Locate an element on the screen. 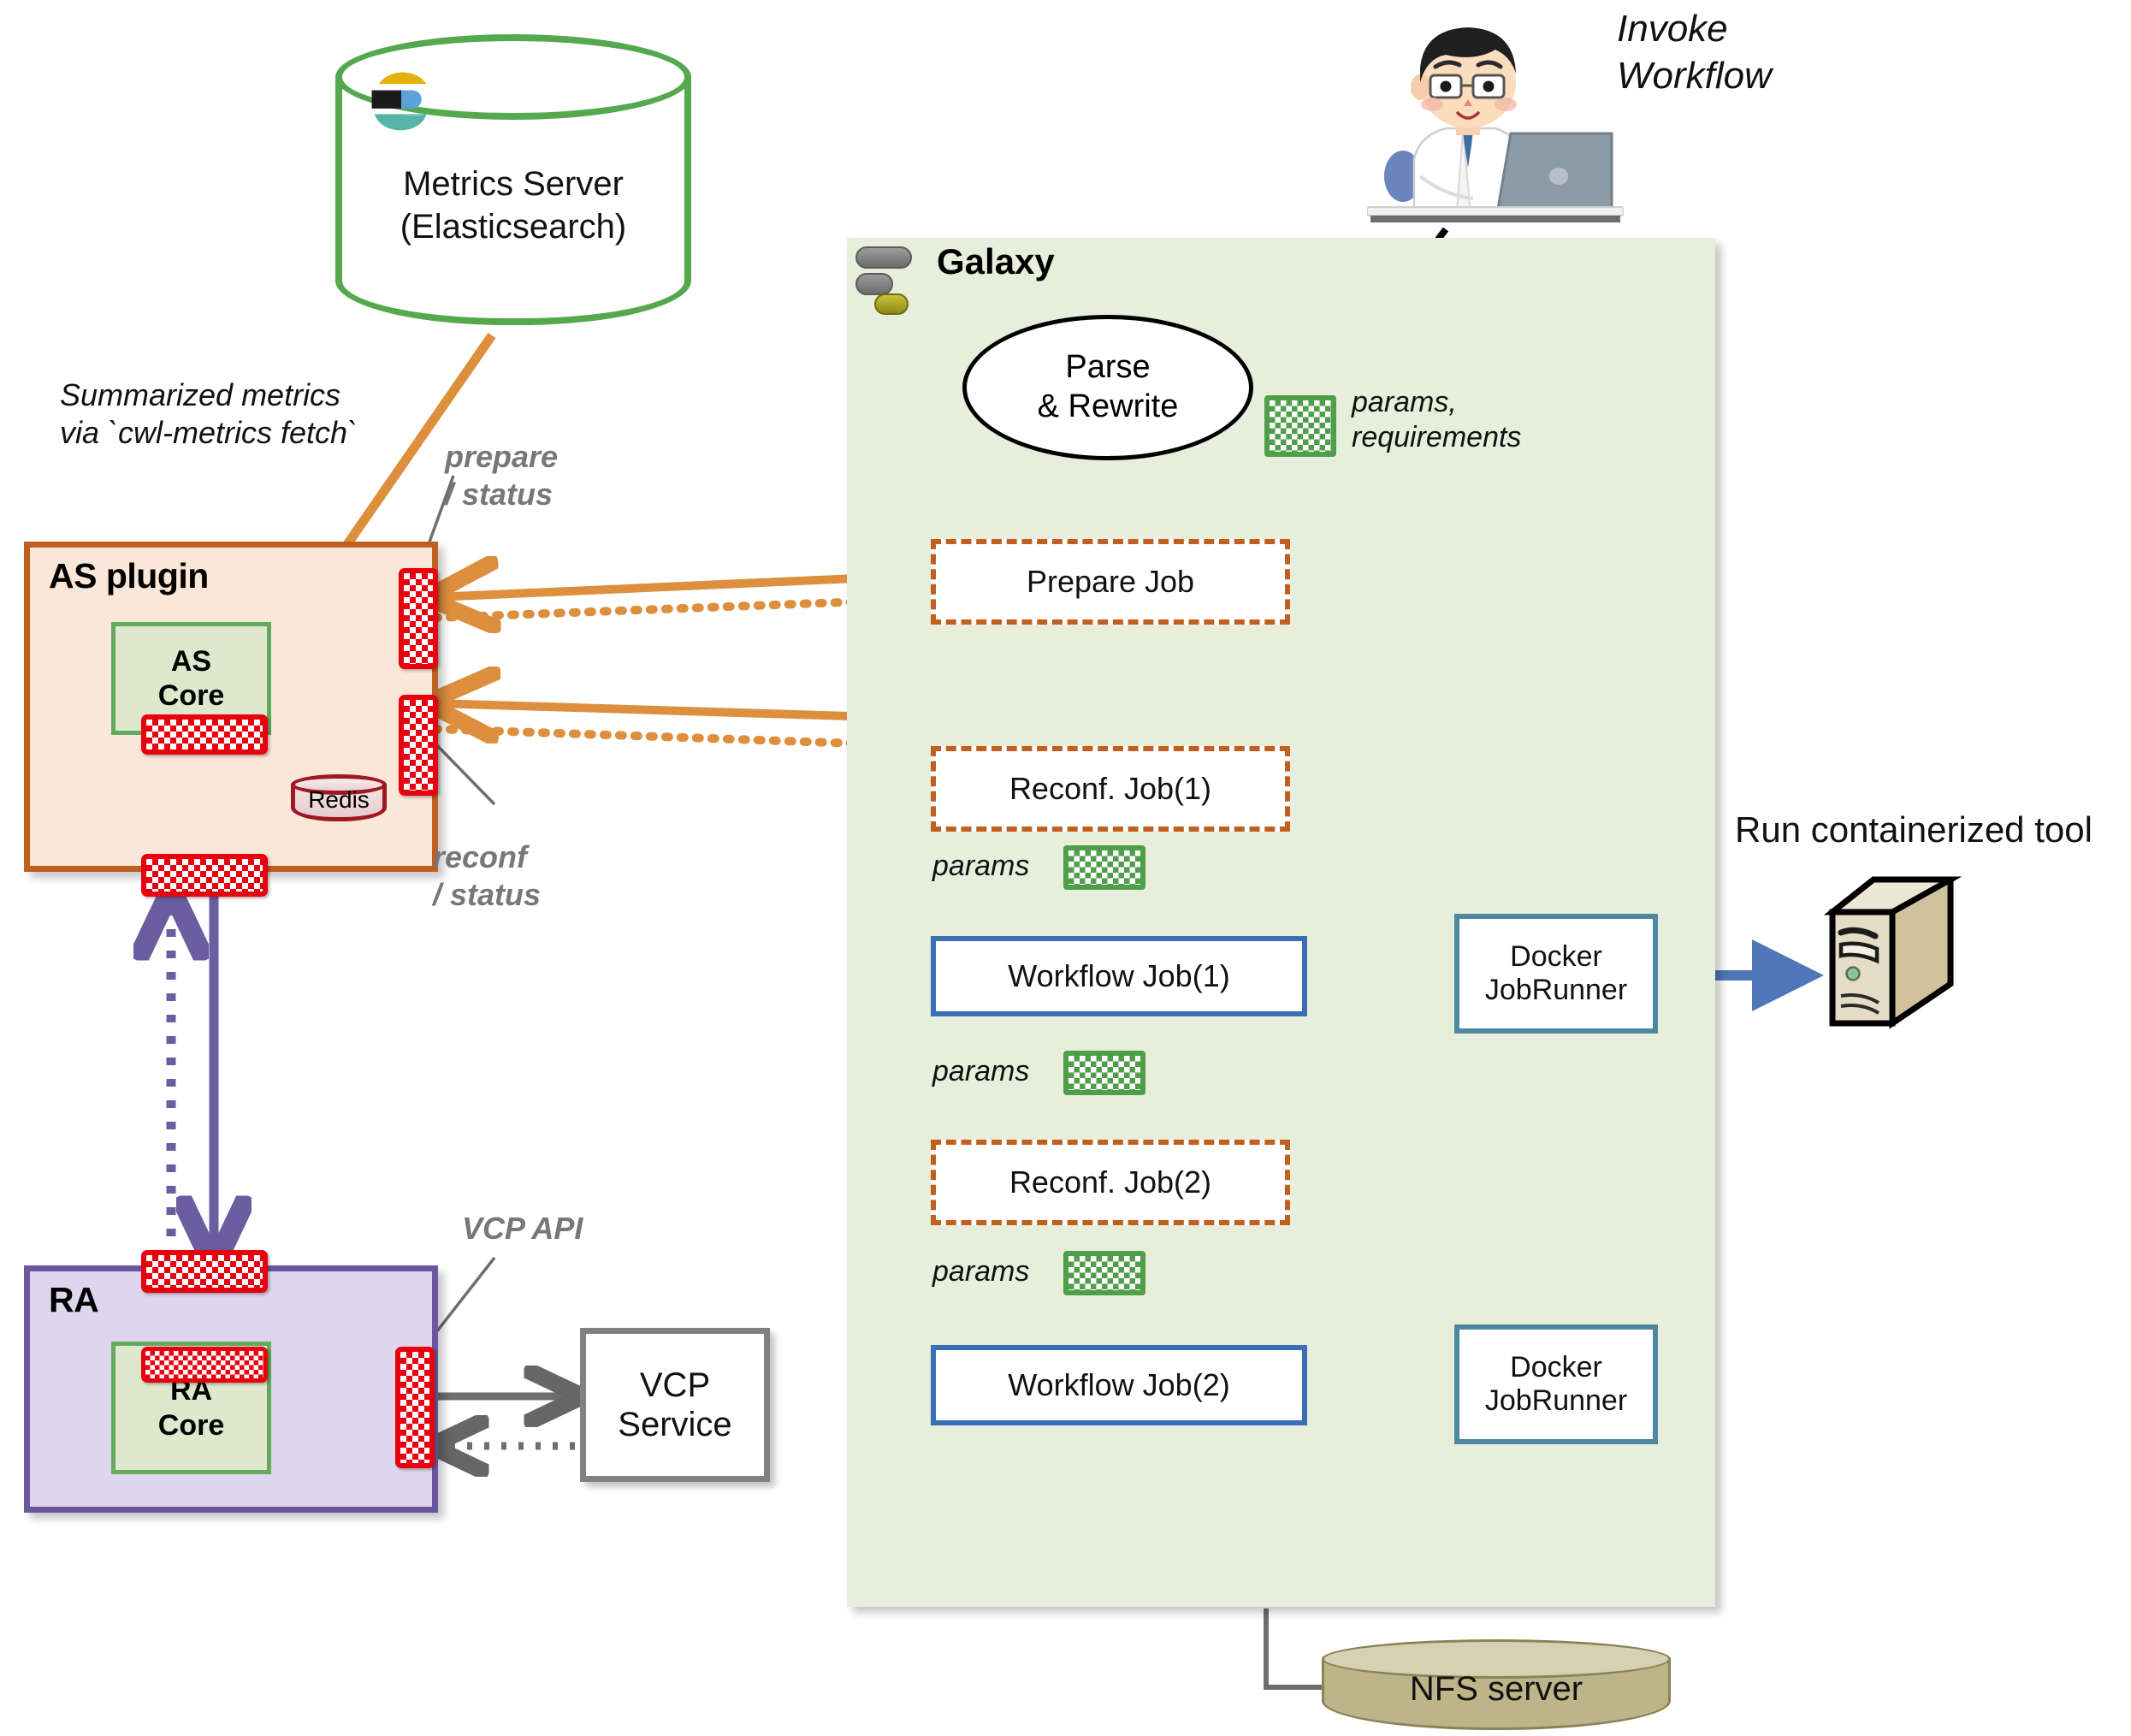 This screenshot has width=2131, height=1736. parse-rewrite-line2: & Rewrite is located at coordinates (1108, 406).